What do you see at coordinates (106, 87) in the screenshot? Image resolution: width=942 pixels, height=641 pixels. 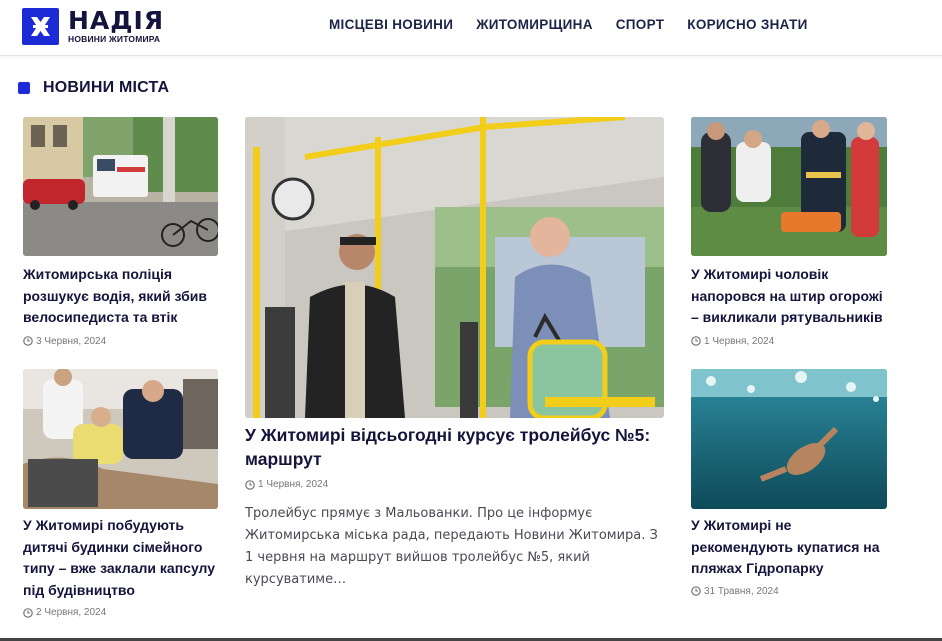 I see `section-title: НОВИНИ МІСТА` at bounding box center [106, 87].